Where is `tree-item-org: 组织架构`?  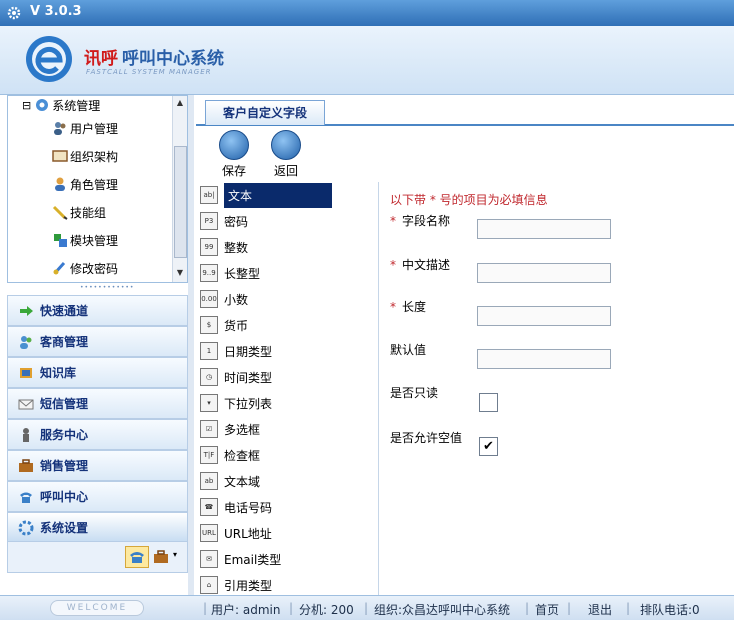 tree-item-org: 组织架构 is located at coordinates (85, 156).